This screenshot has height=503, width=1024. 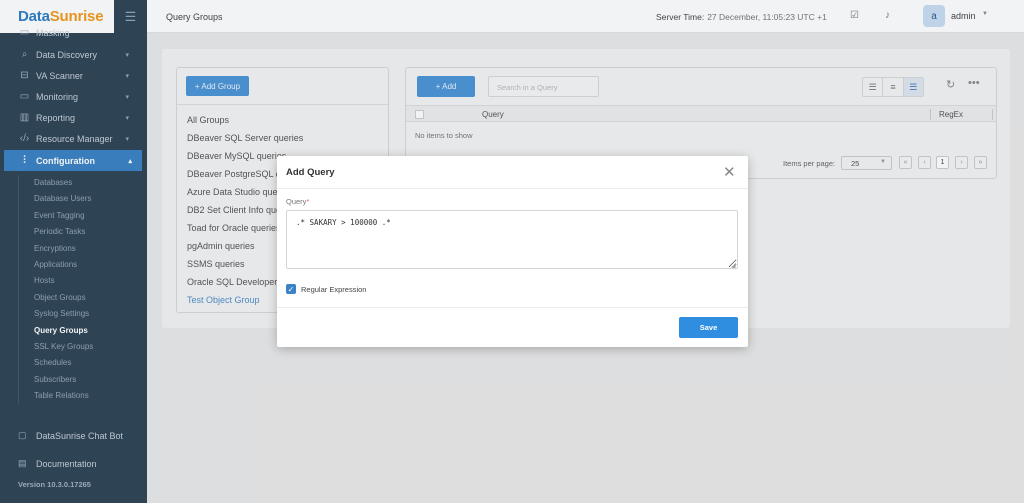 I want to click on sidebar-item-configuration: ⫶ Configuration ▴, so click(x=73, y=160).